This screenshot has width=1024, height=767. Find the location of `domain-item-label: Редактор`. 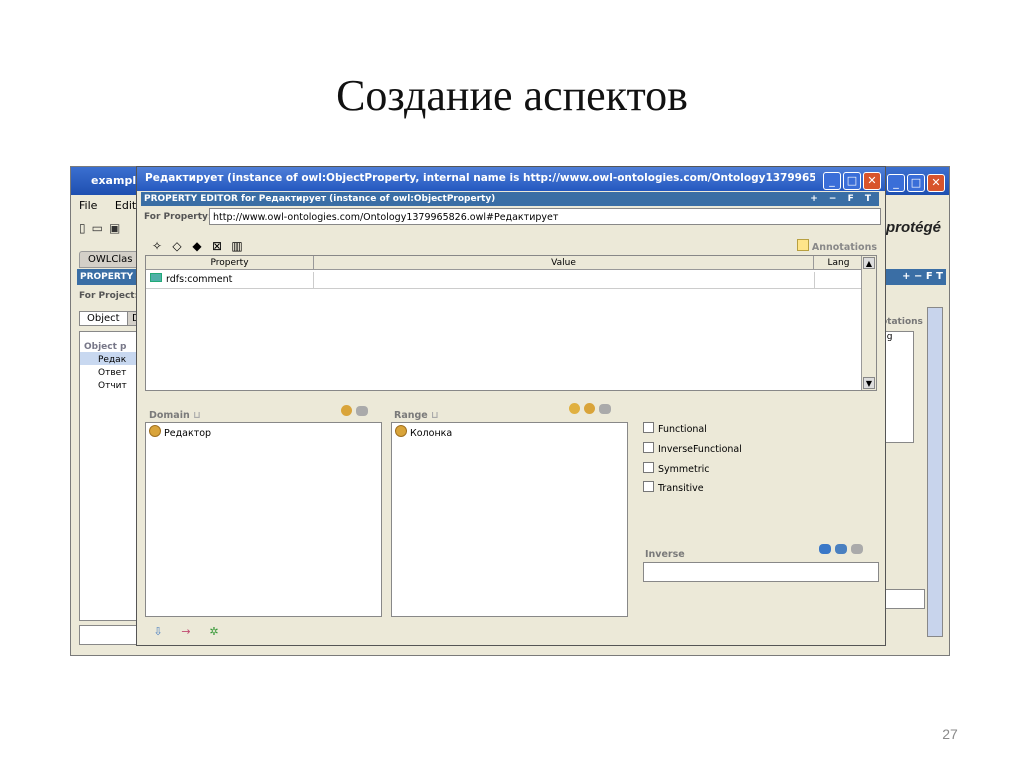

domain-item-label: Редактор is located at coordinates (188, 433).